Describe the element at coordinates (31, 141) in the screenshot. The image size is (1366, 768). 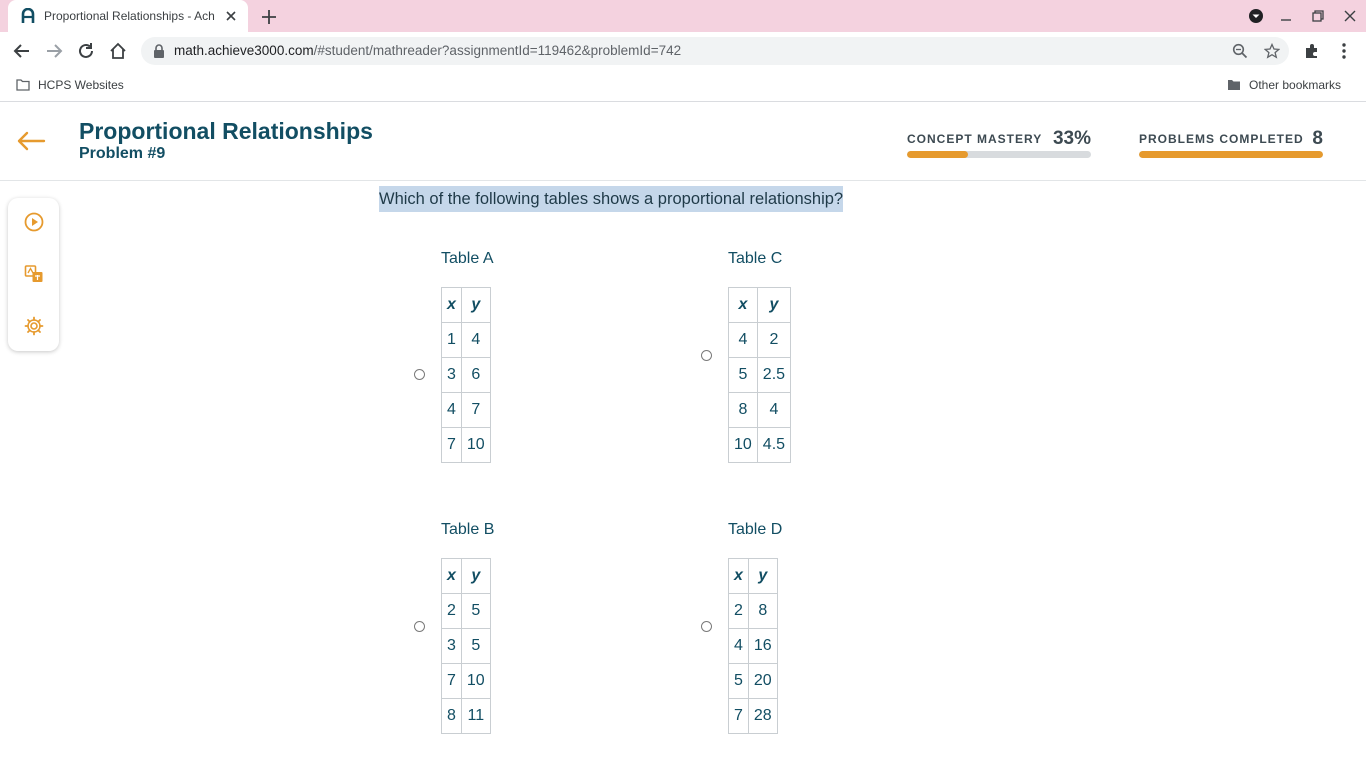
I see `back-arrow-icon` at that location.